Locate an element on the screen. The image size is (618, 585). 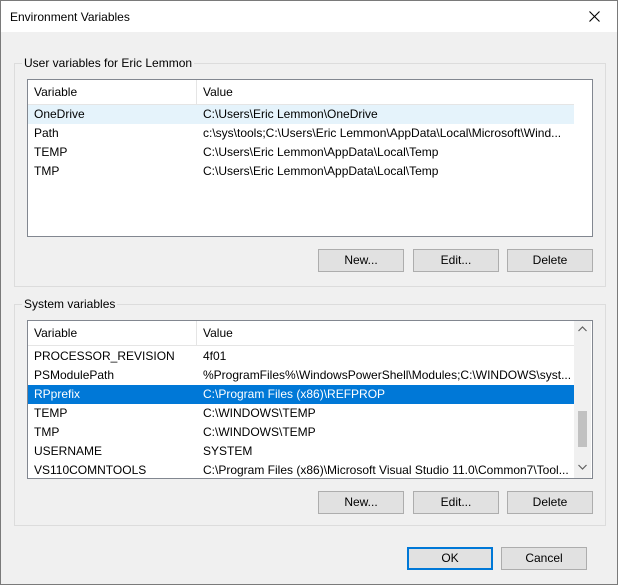
cancel-button-label: Cancel is located at coordinates (544, 558).